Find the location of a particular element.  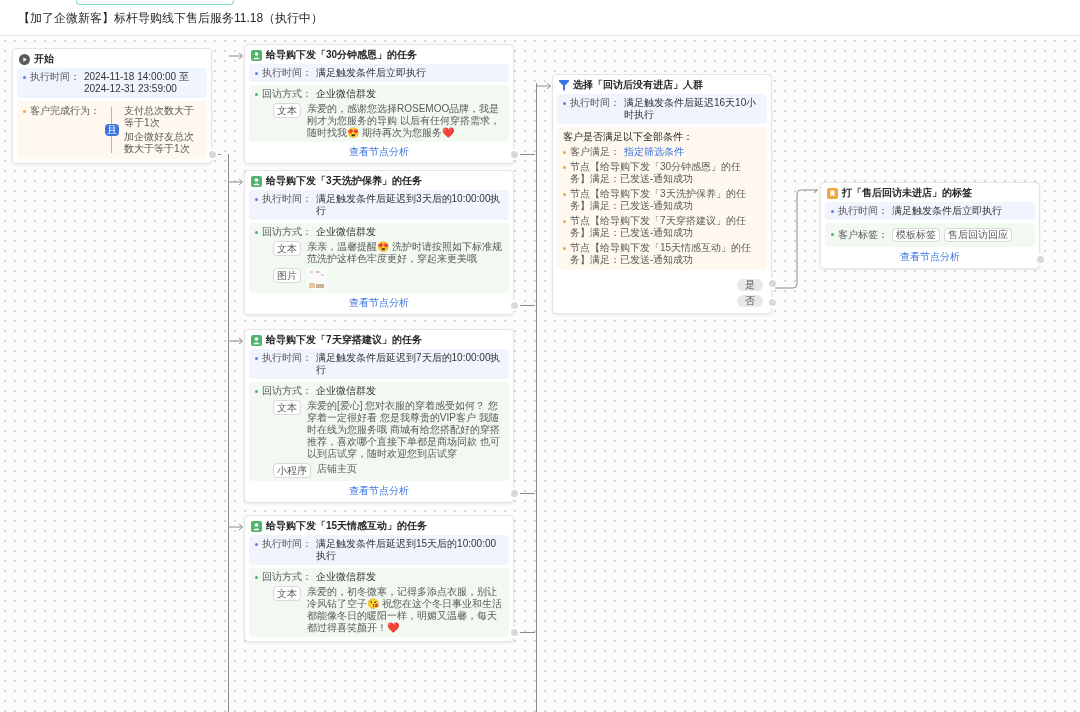

condition-text: 节点【给导购下发「30分钟感恩」的任务】满足：已发送-通知成功 is located at coordinates (656, 173).